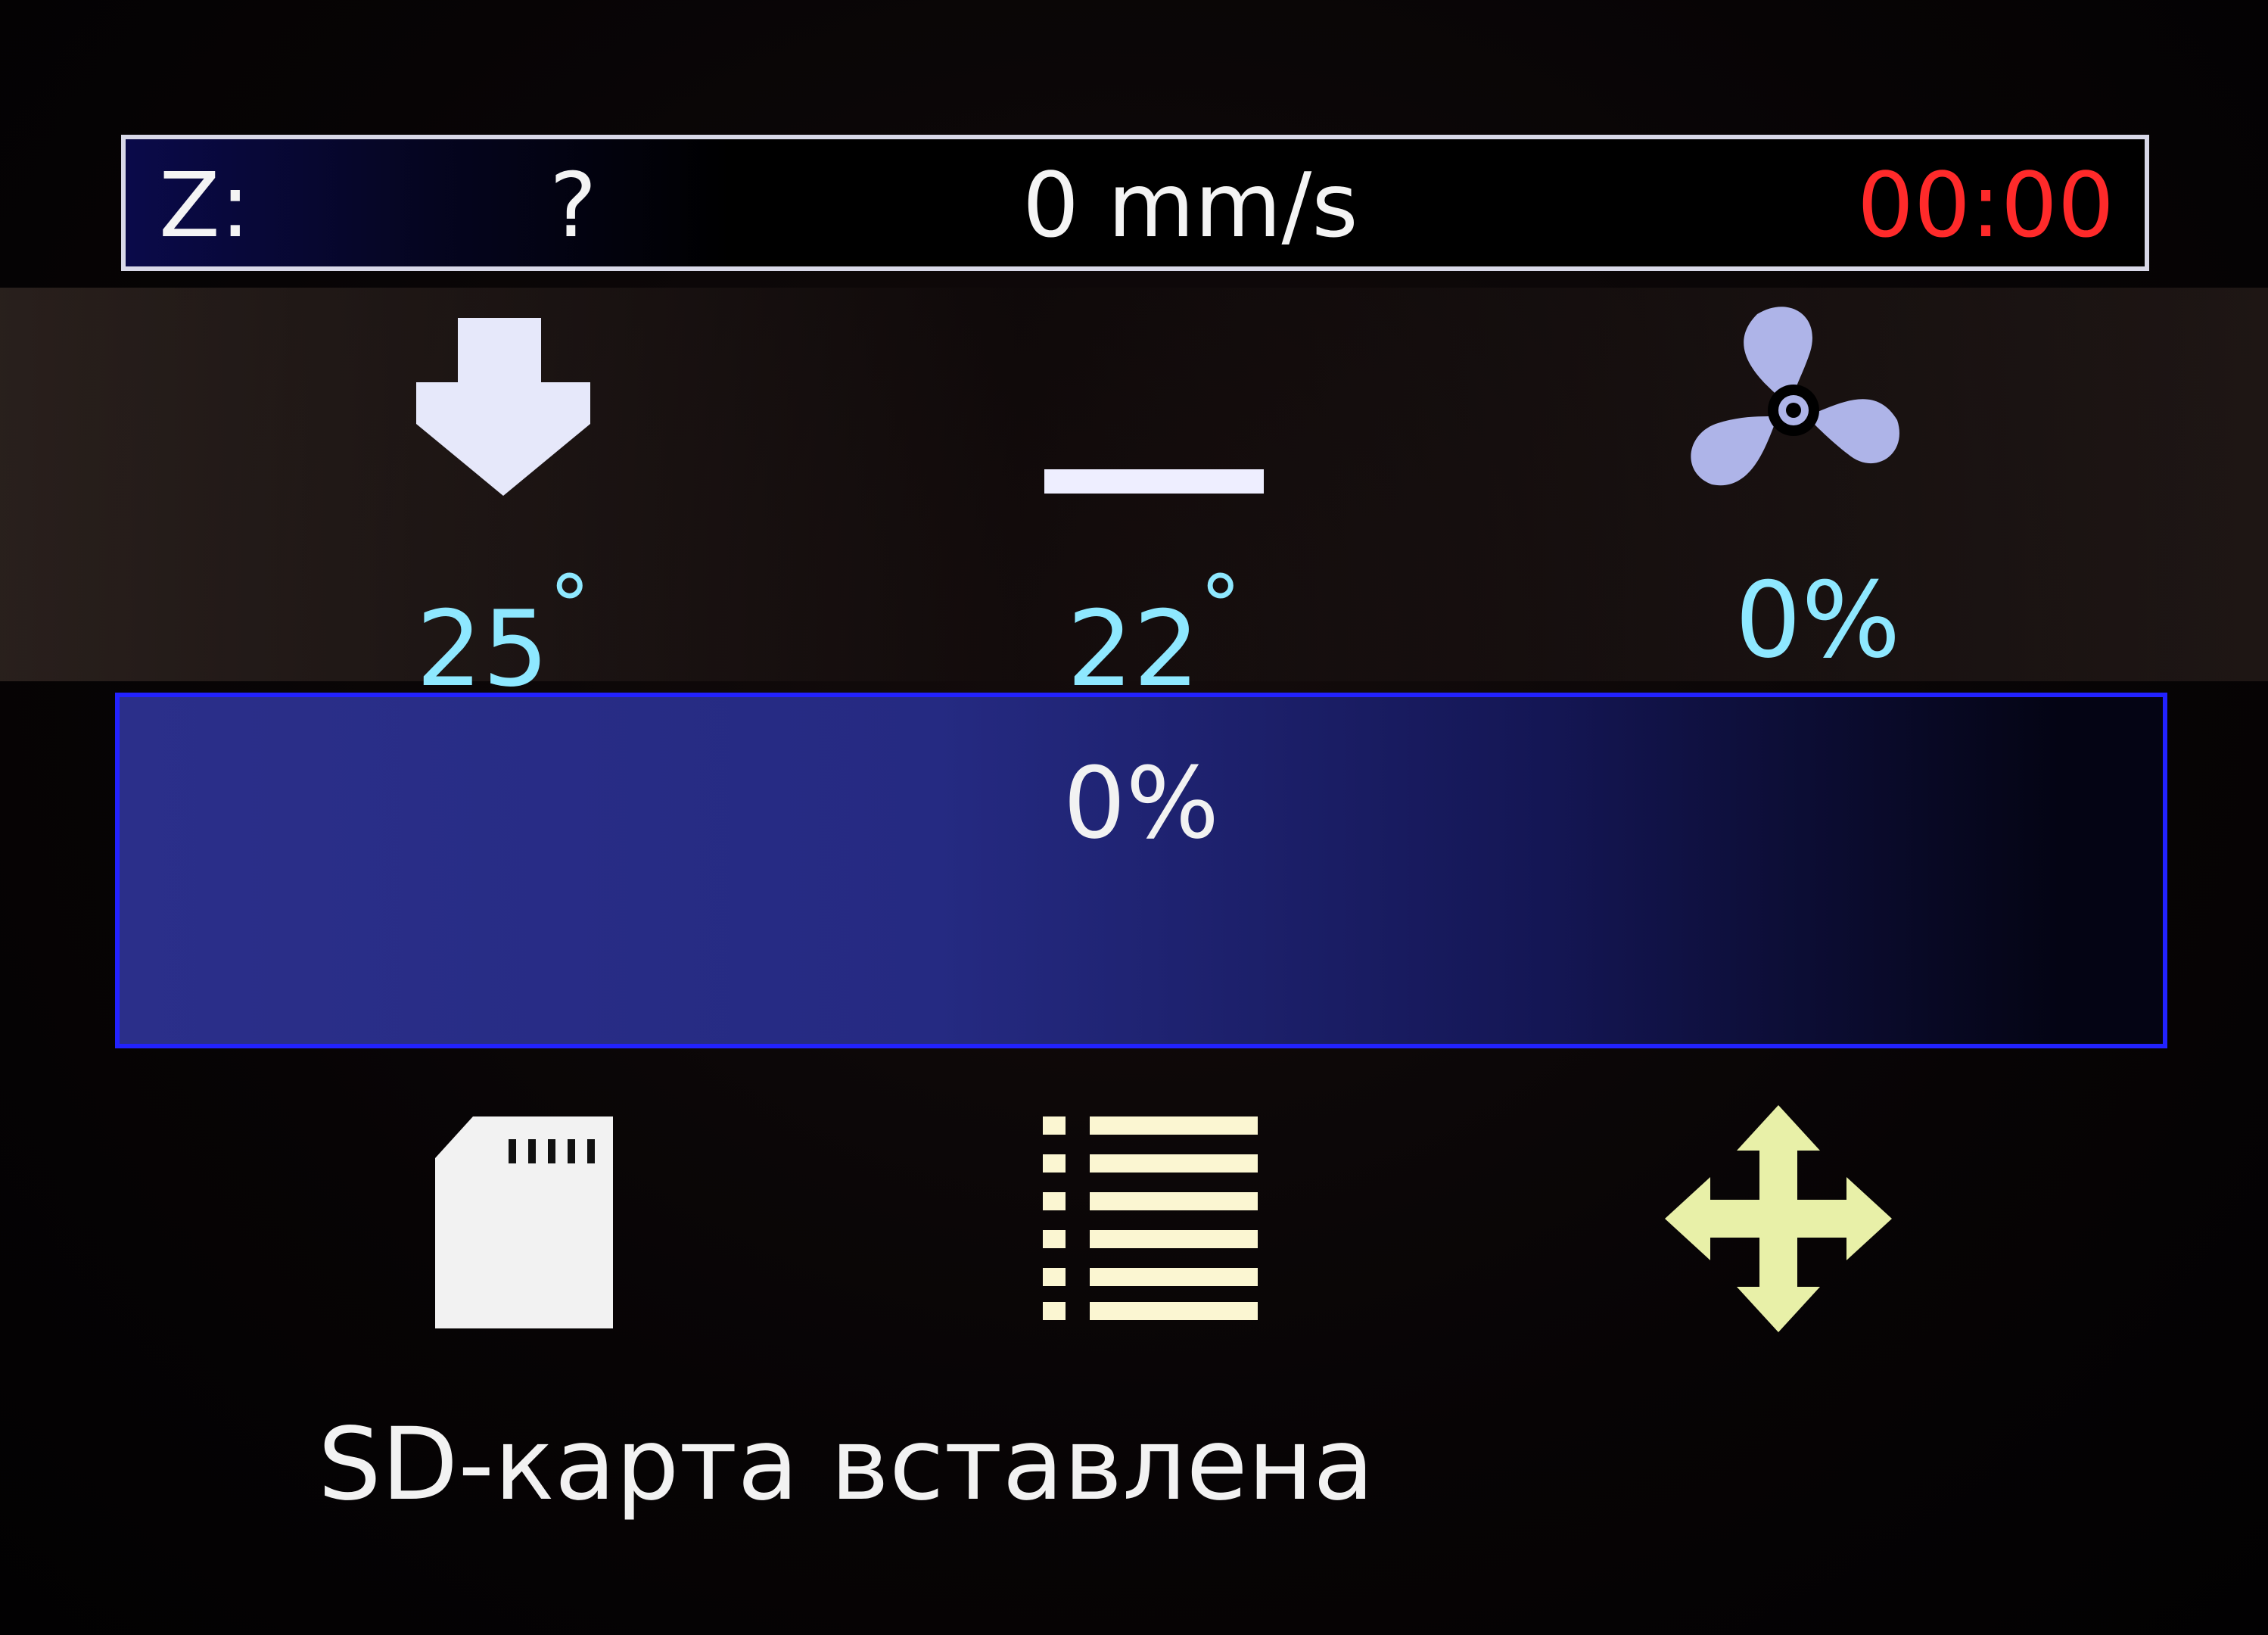  Describe the element at coordinates (204, 205) in the screenshot. I see `z-label: Z:` at that location.